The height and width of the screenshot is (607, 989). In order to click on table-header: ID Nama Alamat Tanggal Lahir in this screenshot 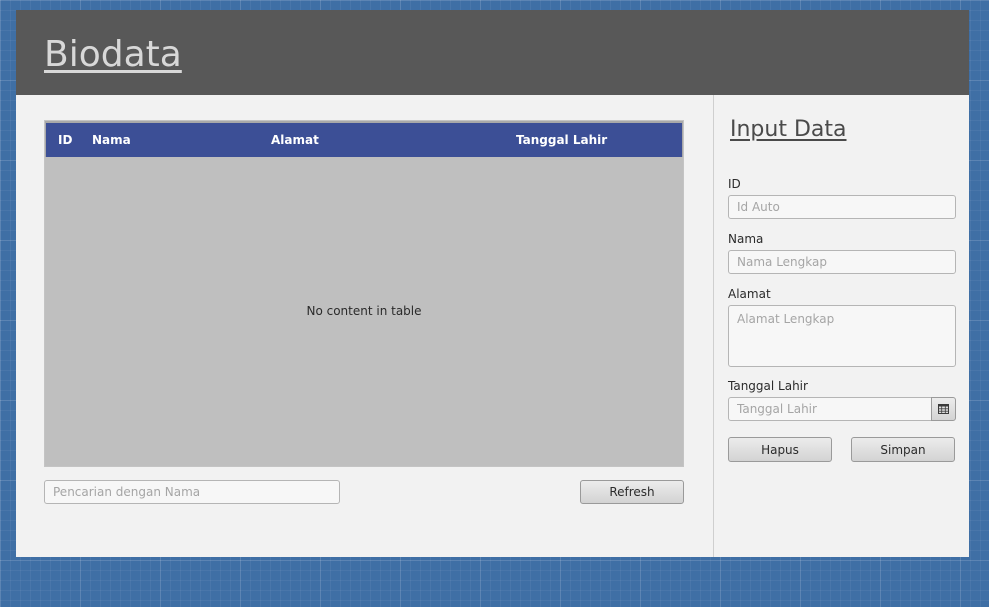, I will do `click(364, 139)`.